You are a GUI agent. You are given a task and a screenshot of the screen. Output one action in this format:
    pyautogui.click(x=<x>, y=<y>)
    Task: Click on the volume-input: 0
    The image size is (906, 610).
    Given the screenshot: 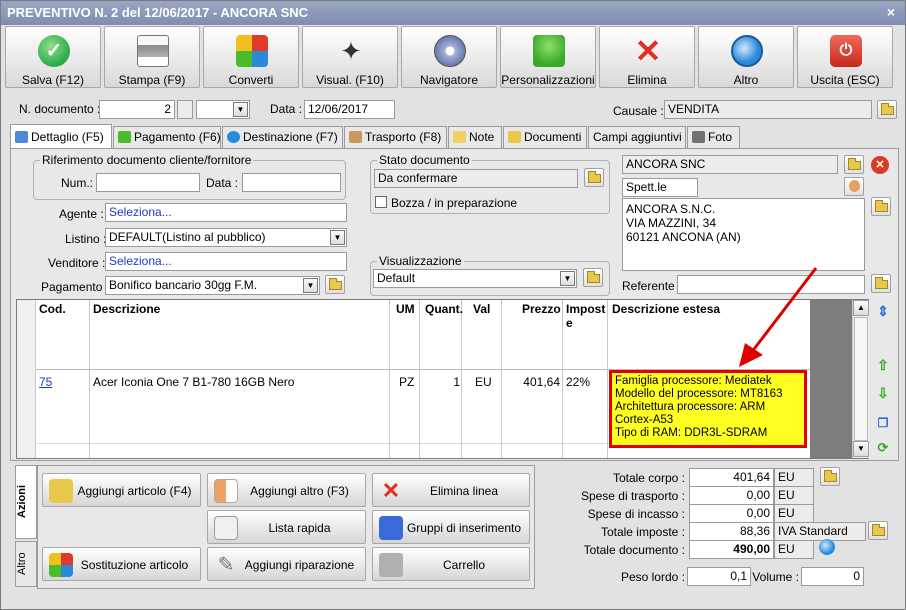 What is the action you would take?
    pyautogui.click(x=832, y=576)
    